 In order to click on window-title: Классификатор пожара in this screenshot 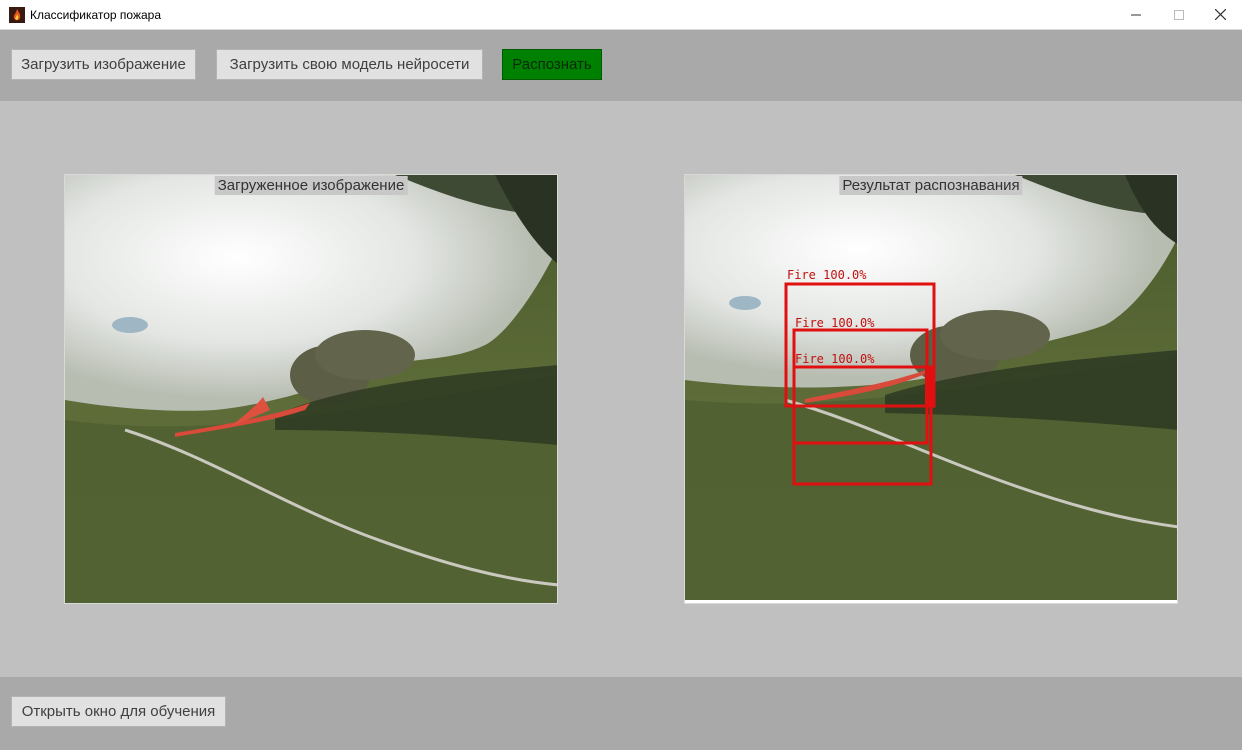, I will do `click(95, 15)`.